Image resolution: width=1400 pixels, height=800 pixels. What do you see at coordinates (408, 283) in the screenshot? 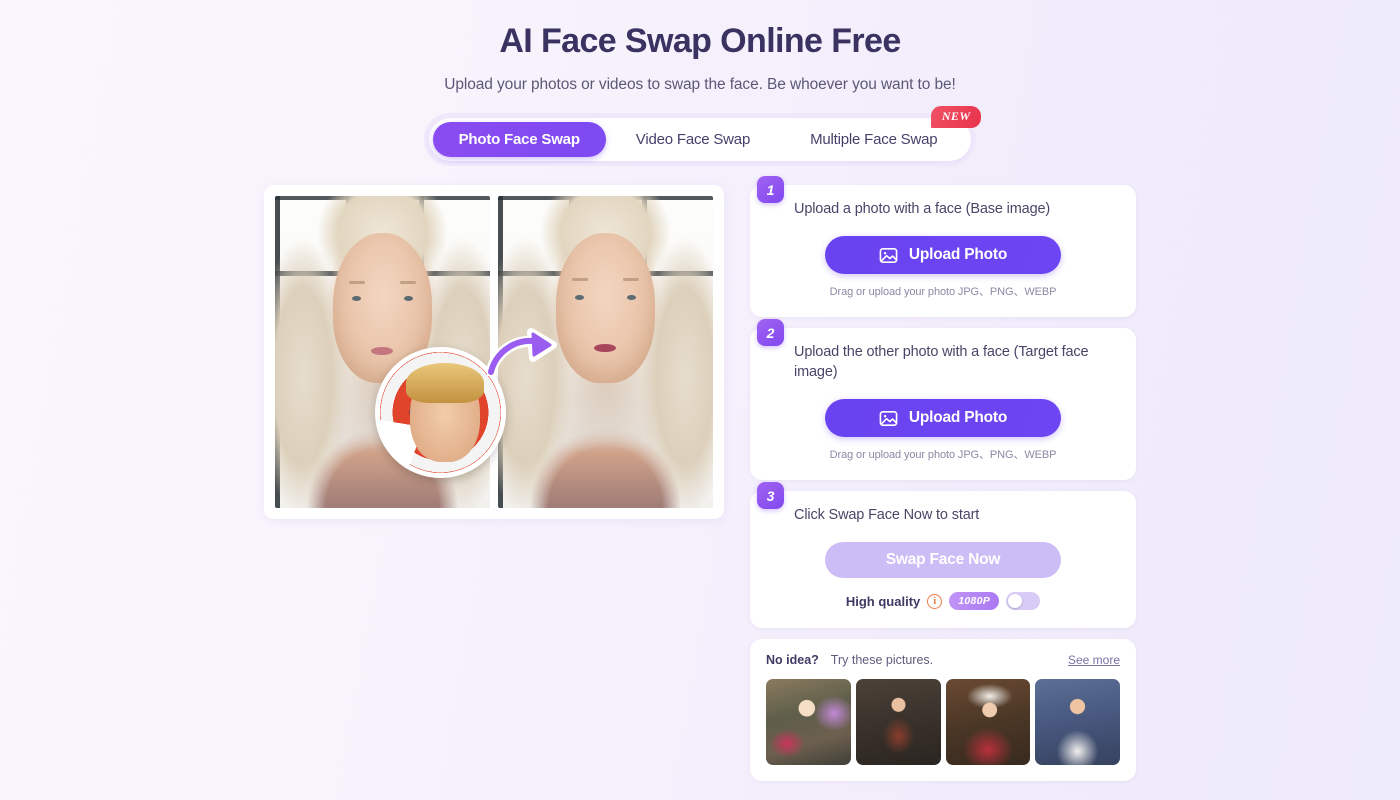
I see `before-brow-right` at bounding box center [408, 283].